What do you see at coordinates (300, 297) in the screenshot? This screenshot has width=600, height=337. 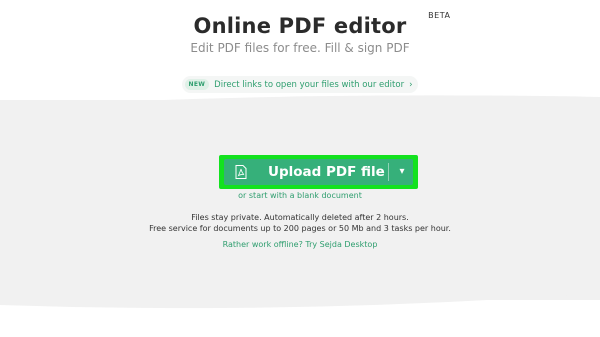 I see `band-bottom-wave` at bounding box center [300, 297].